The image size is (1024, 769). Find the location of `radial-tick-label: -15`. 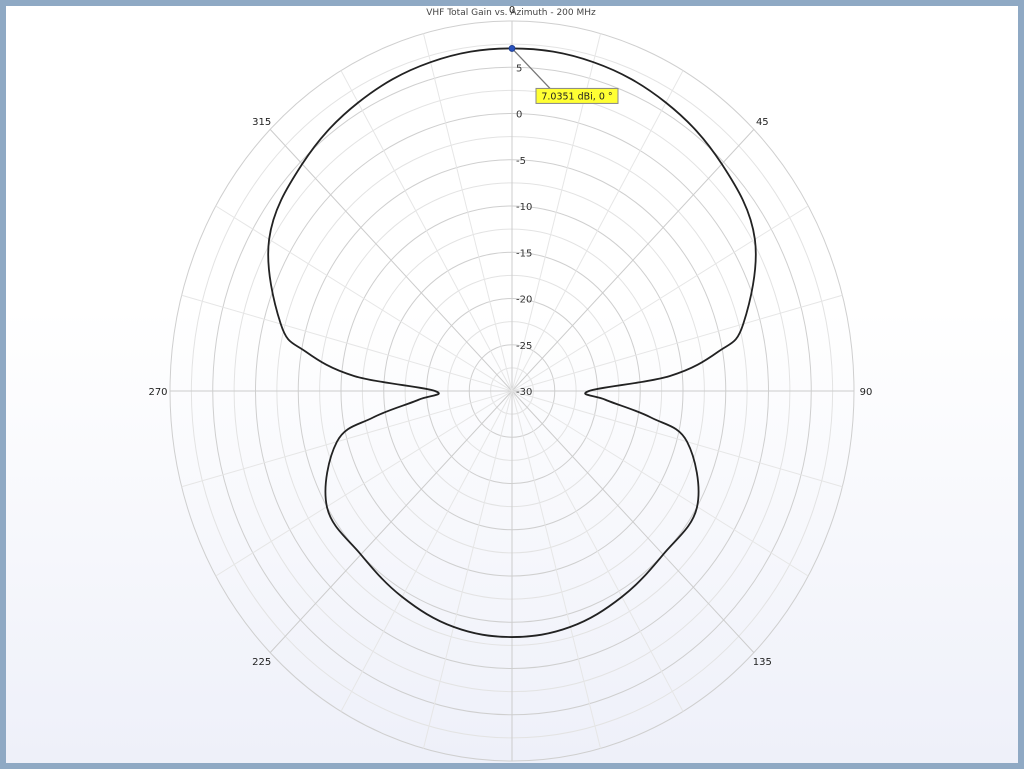

radial-tick-label: -15 is located at coordinates (524, 253).